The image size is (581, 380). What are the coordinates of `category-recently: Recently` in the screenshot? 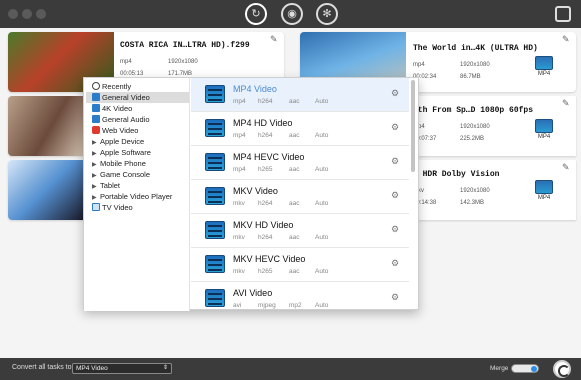 It's located at (140, 86).